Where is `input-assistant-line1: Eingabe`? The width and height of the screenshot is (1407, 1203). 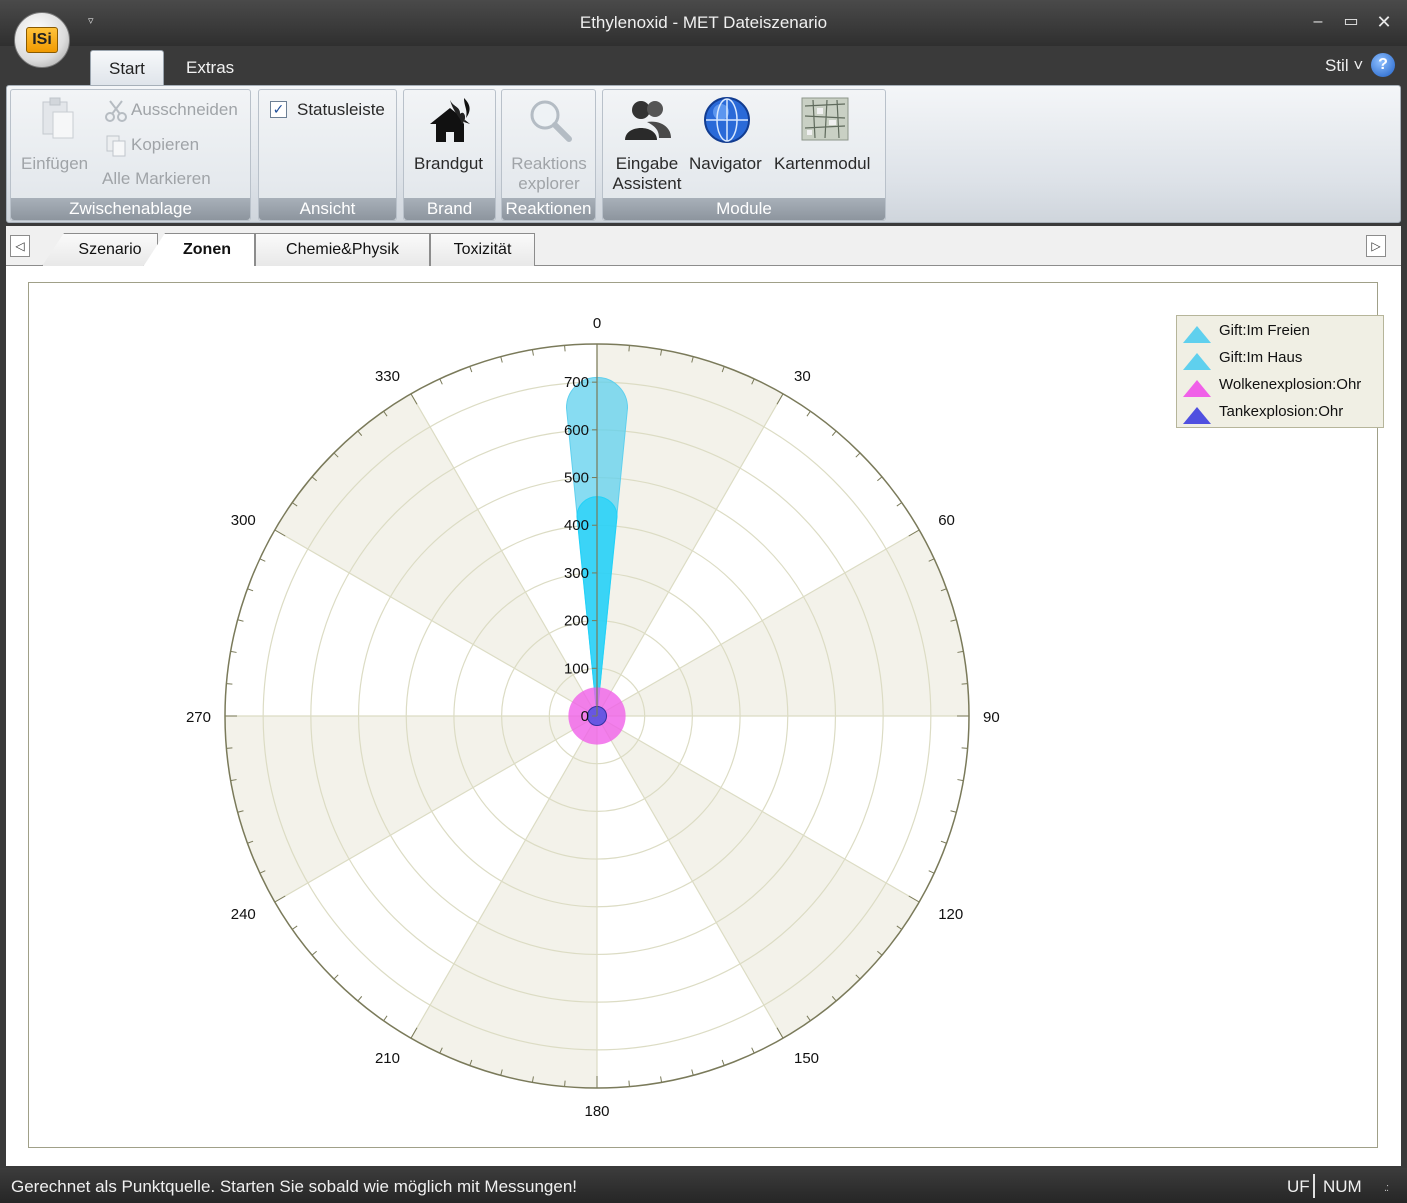 input-assistant-line1: Eingabe is located at coordinates (647, 163).